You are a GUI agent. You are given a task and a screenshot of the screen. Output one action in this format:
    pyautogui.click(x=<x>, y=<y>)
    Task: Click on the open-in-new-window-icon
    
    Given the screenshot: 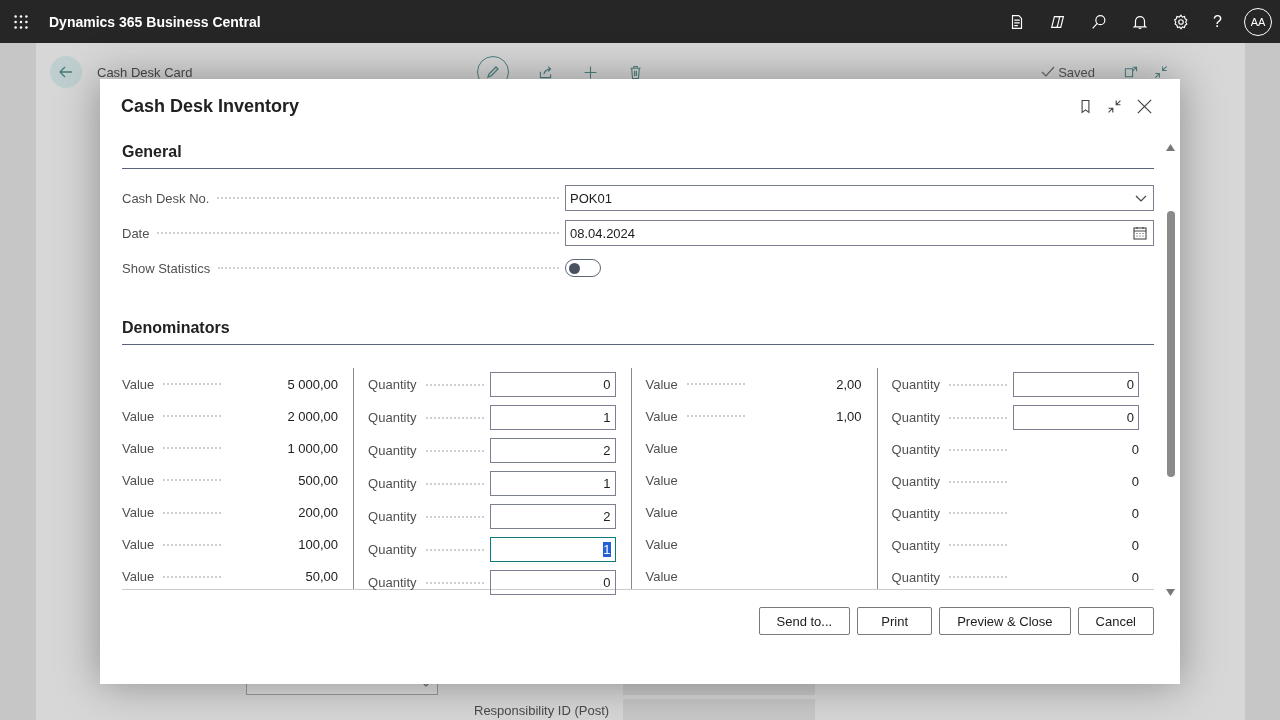 What is the action you would take?
    pyautogui.click(x=1131, y=72)
    